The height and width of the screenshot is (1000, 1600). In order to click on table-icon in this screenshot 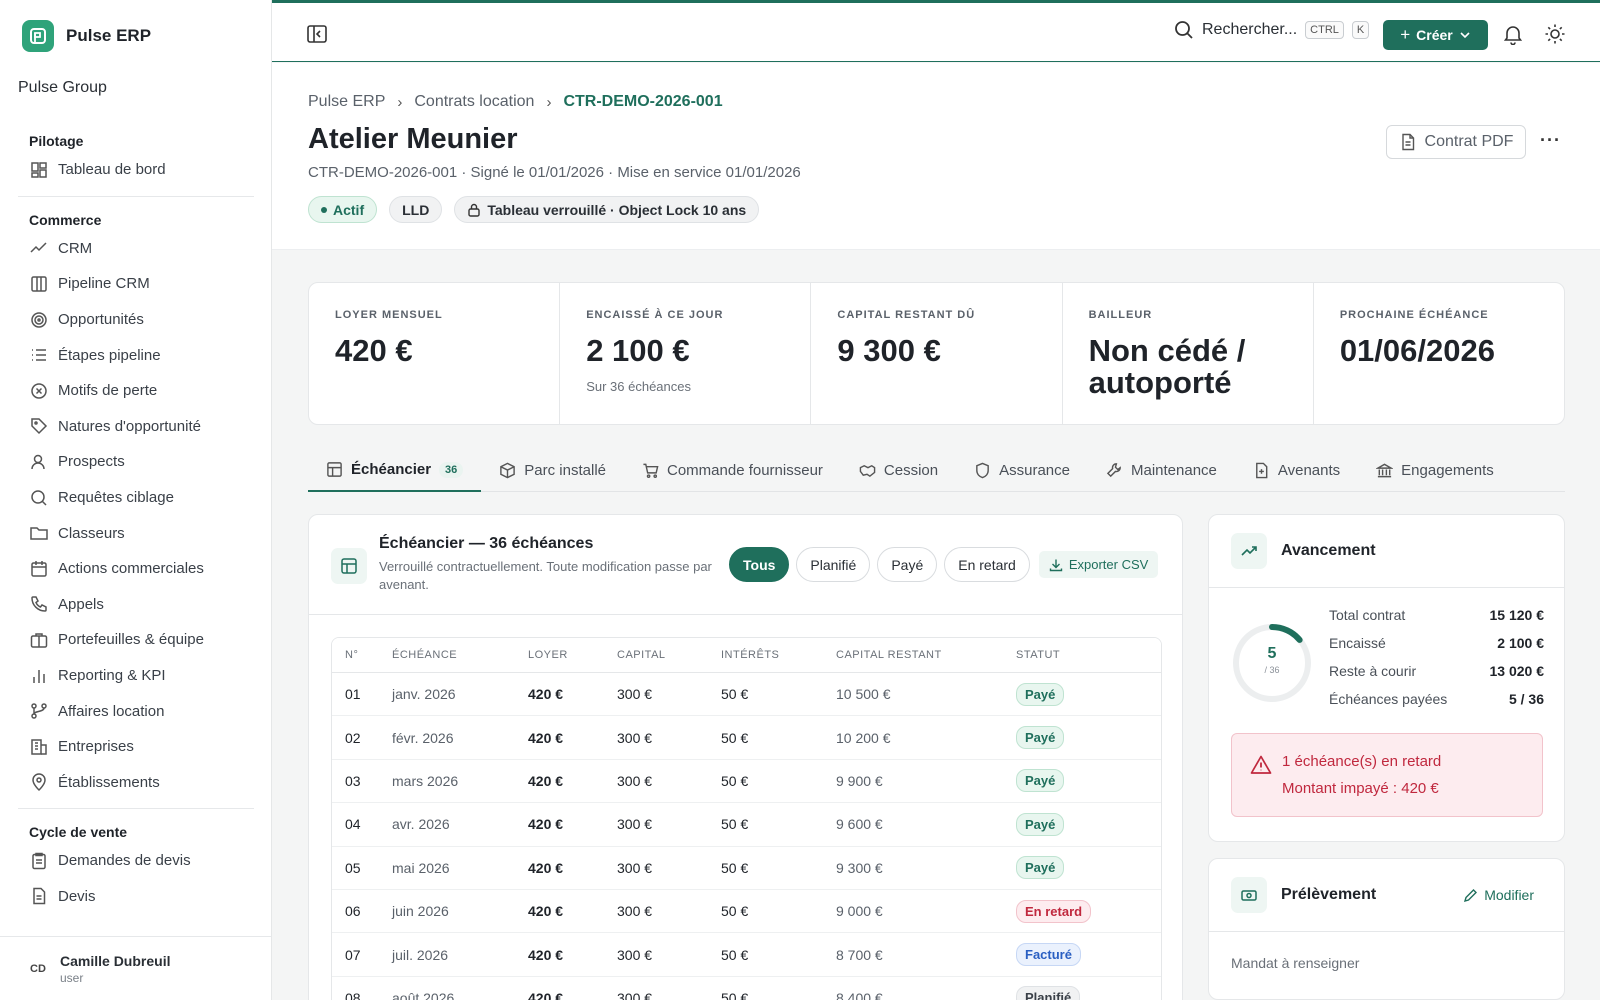, I will do `click(349, 566)`.